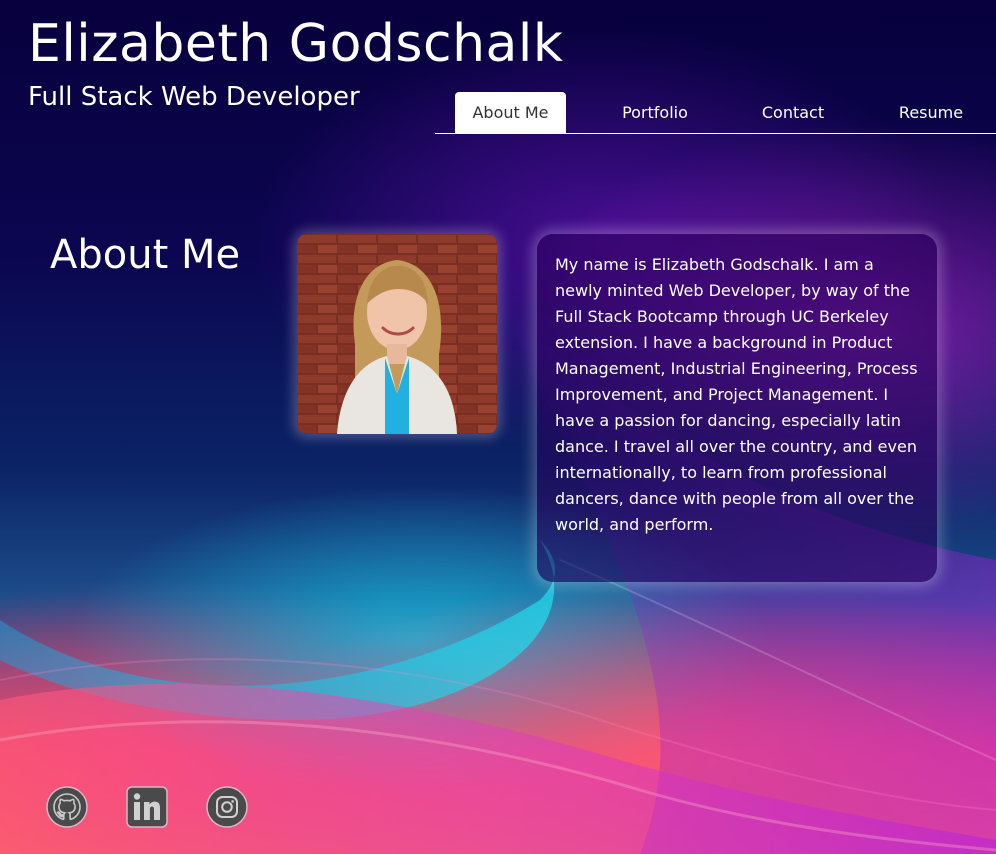 Image resolution: width=996 pixels, height=854 pixels. I want to click on tab-about-me: About Me, so click(510, 112).